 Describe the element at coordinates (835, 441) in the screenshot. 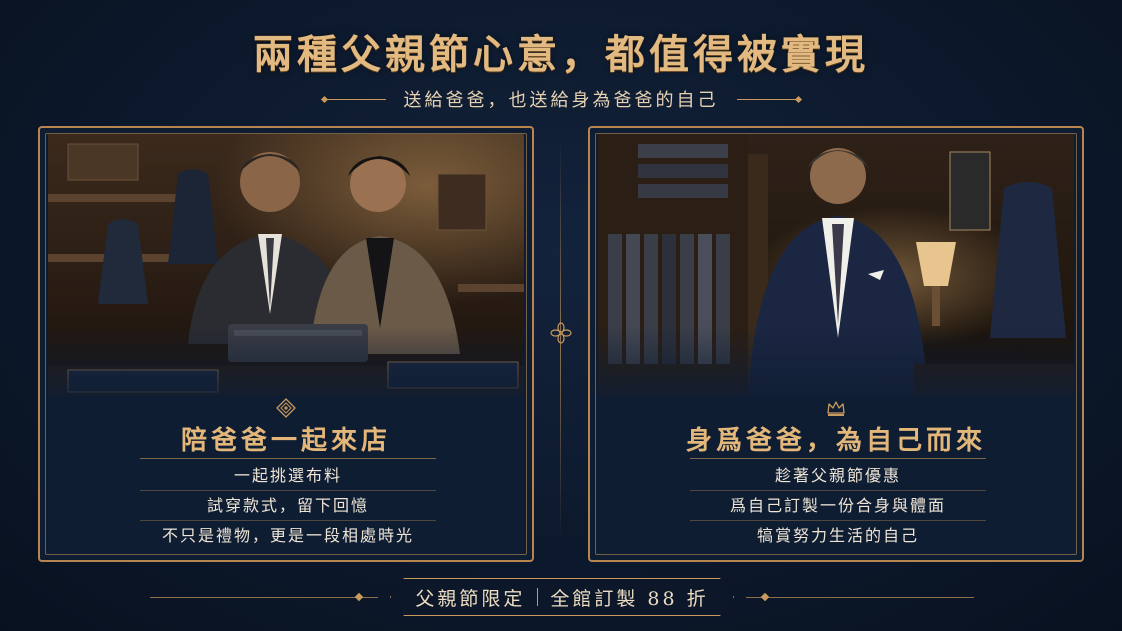

I see `panel-heading: 身爲爸爸，為自己而來` at that location.